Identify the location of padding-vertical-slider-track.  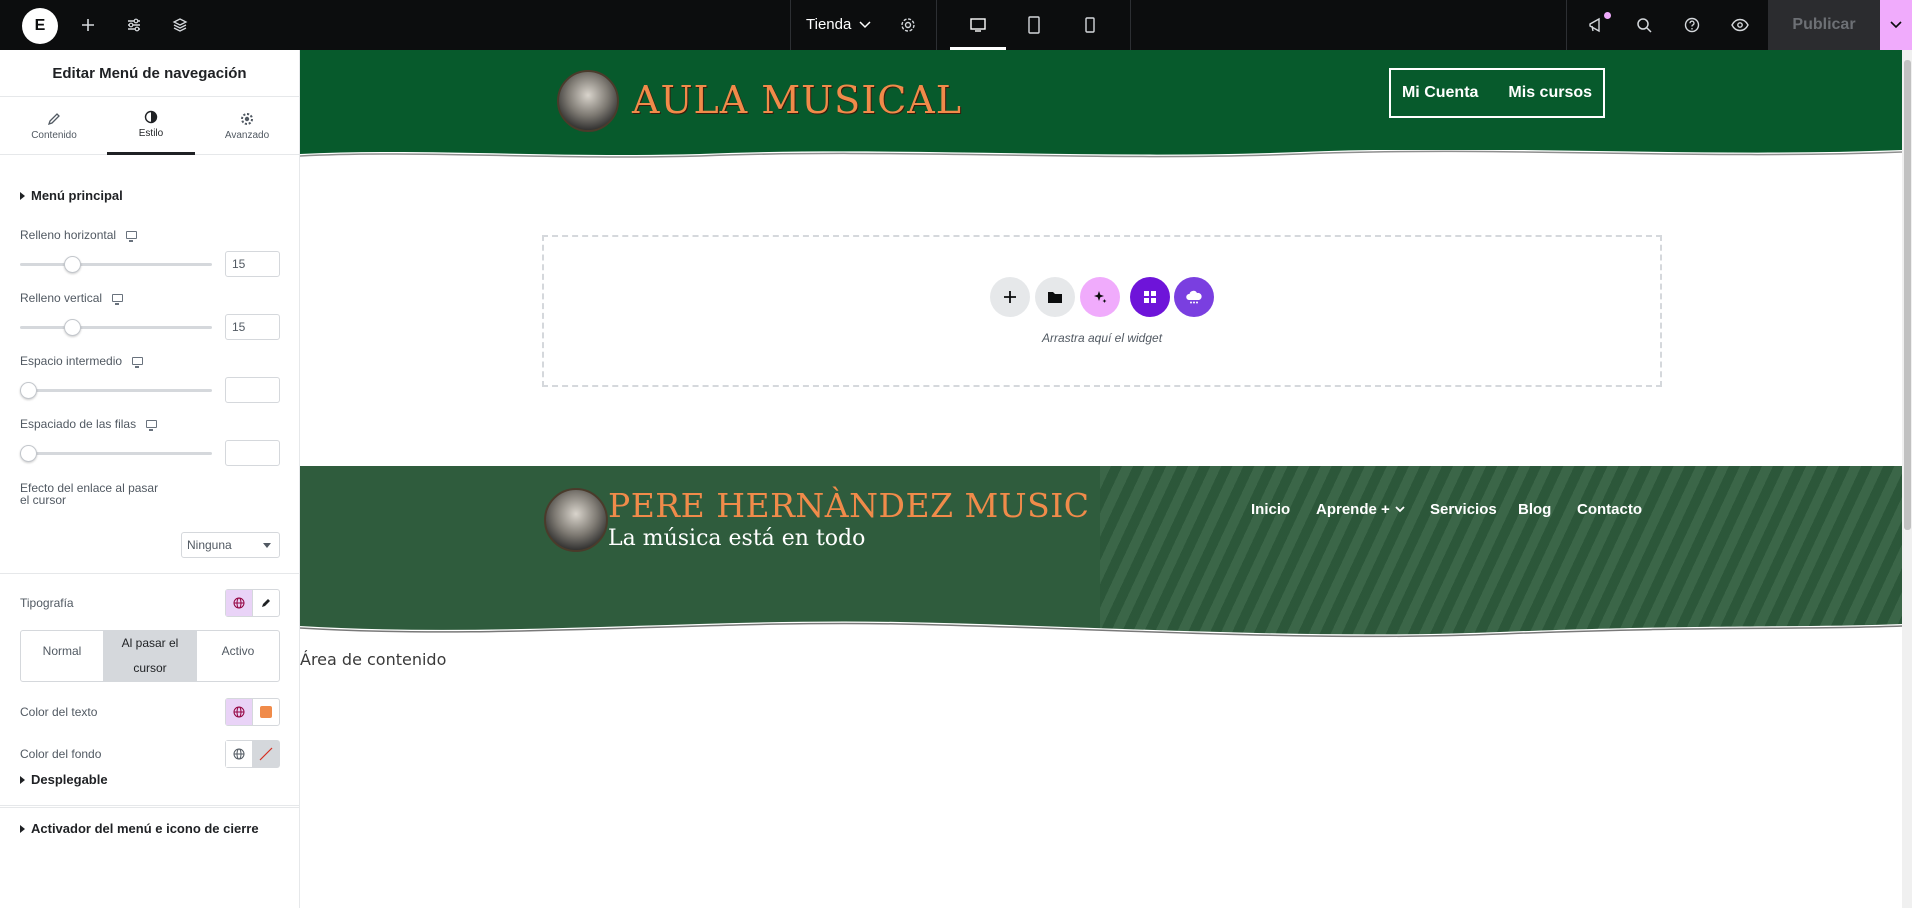
(116, 327).